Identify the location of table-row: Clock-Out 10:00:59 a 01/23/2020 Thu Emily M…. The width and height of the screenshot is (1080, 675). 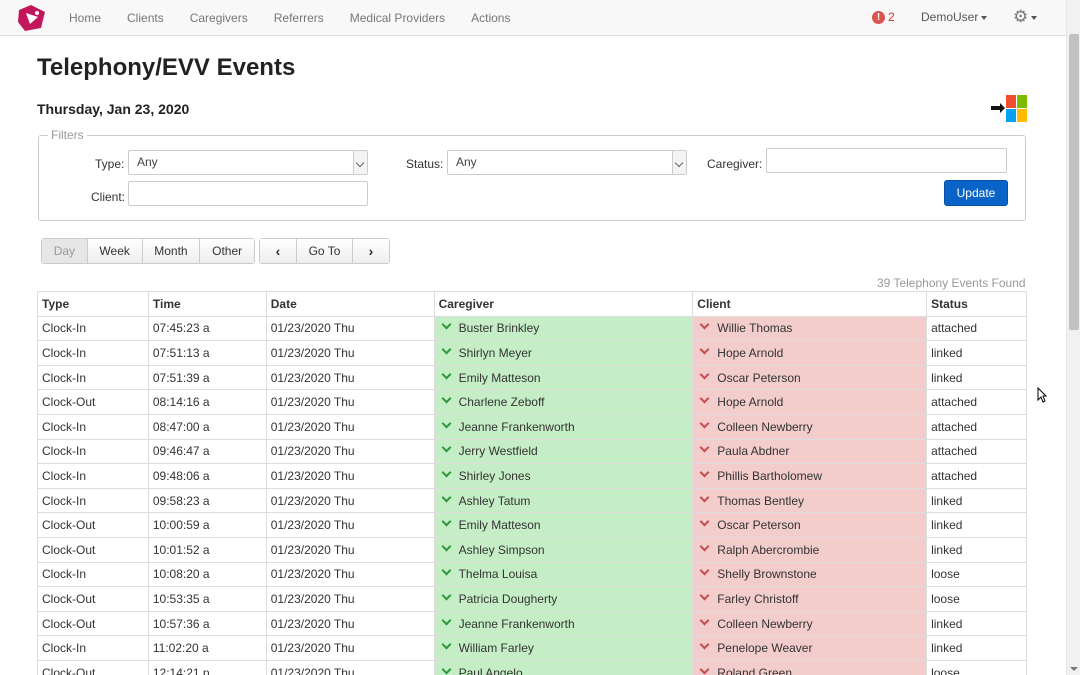
(532, 525).